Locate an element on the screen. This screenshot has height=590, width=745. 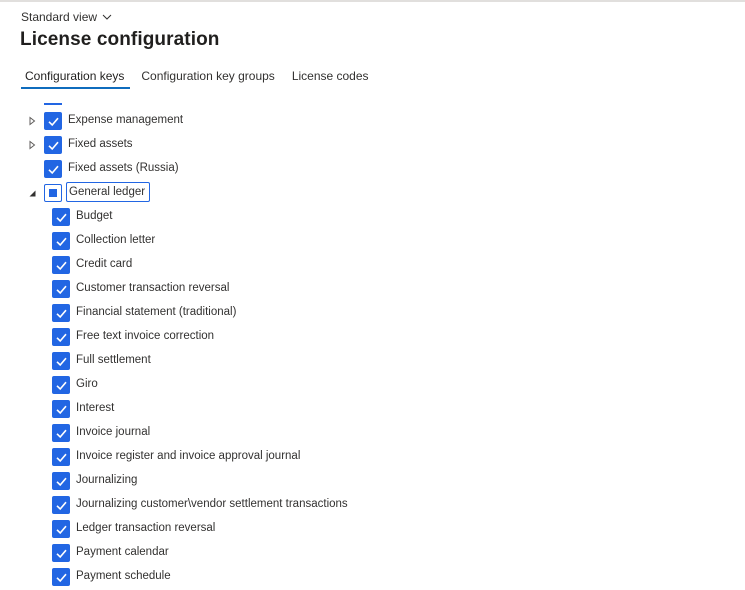
tree-item-label: Journalizing is located at coordinates (107, 480).